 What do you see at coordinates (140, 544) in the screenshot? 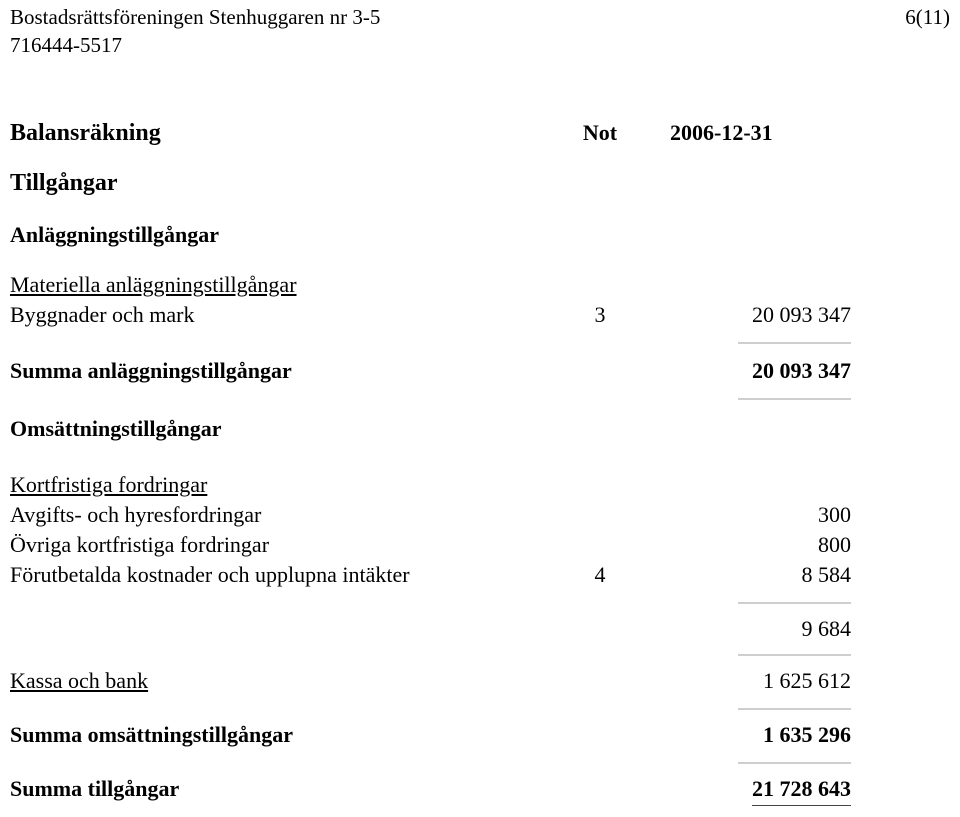
I see `row-label-other-short-receivables: Övriga kortfristiga fordringar` at bounding box center [140, 544].